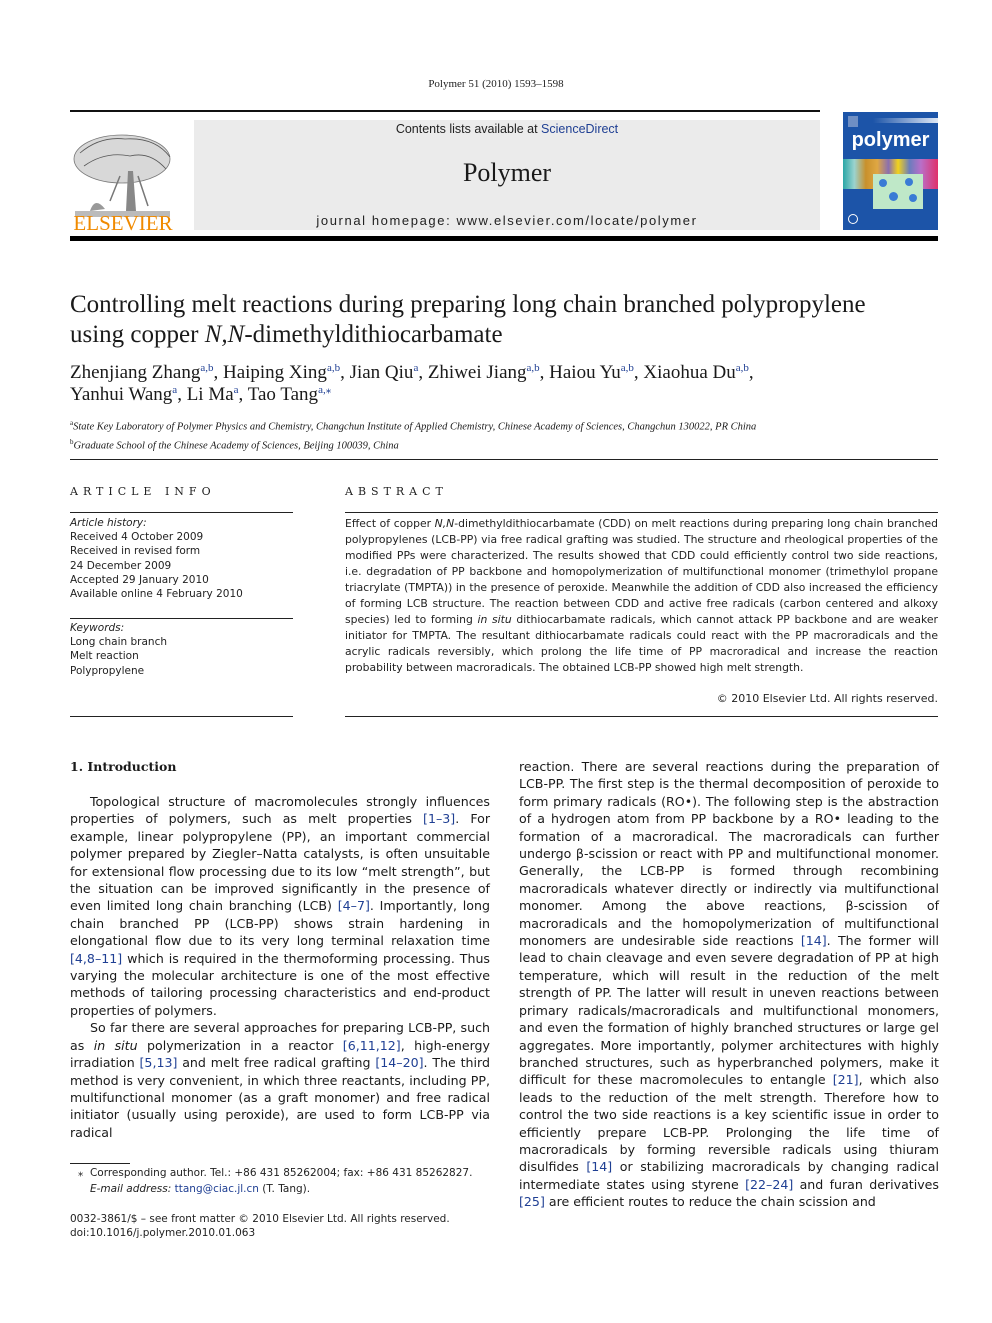  I want to click on citation-link: [5,13], so click(159, 1062).